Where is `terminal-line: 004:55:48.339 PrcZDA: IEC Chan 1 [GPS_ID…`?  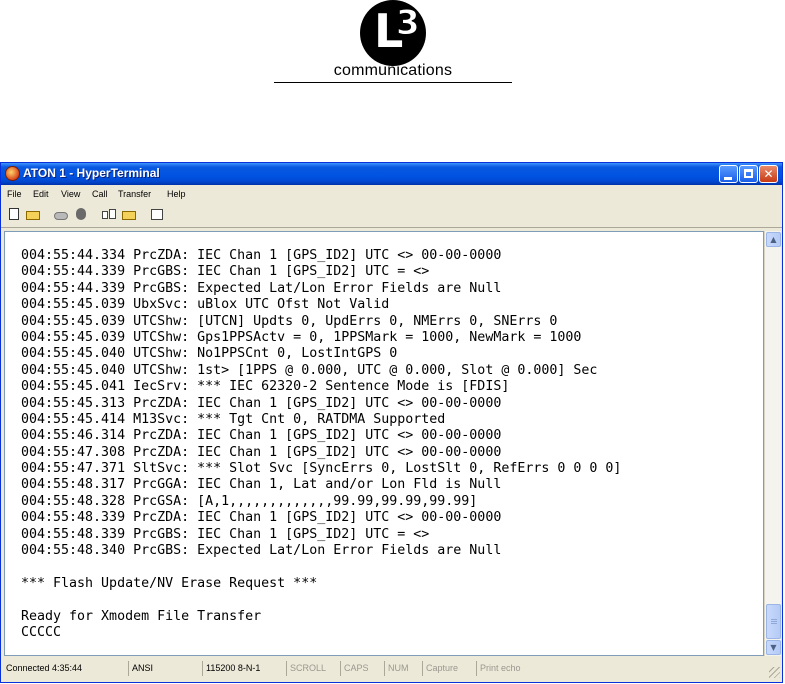 terminal-line: 004:55:48.339 PrcZDA: IEC Chan 1 [GPS_ID… is located at coordinates (261, 518).